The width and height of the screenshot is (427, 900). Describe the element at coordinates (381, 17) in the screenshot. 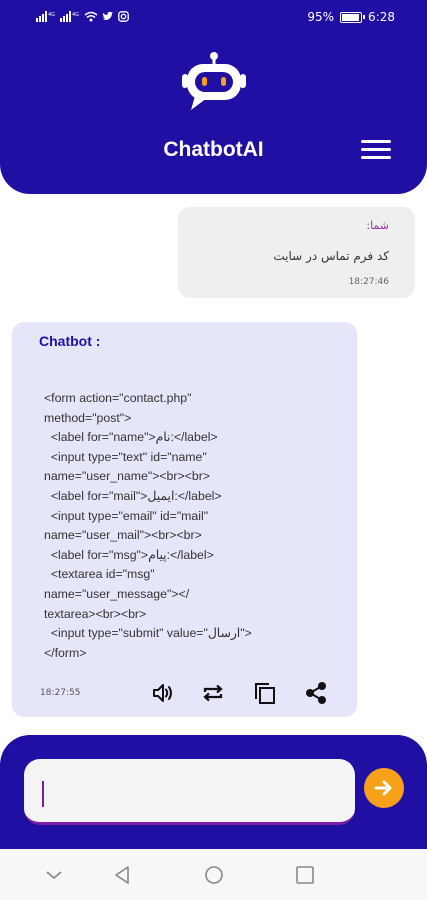

I see `status-time: 6:28` at that location.